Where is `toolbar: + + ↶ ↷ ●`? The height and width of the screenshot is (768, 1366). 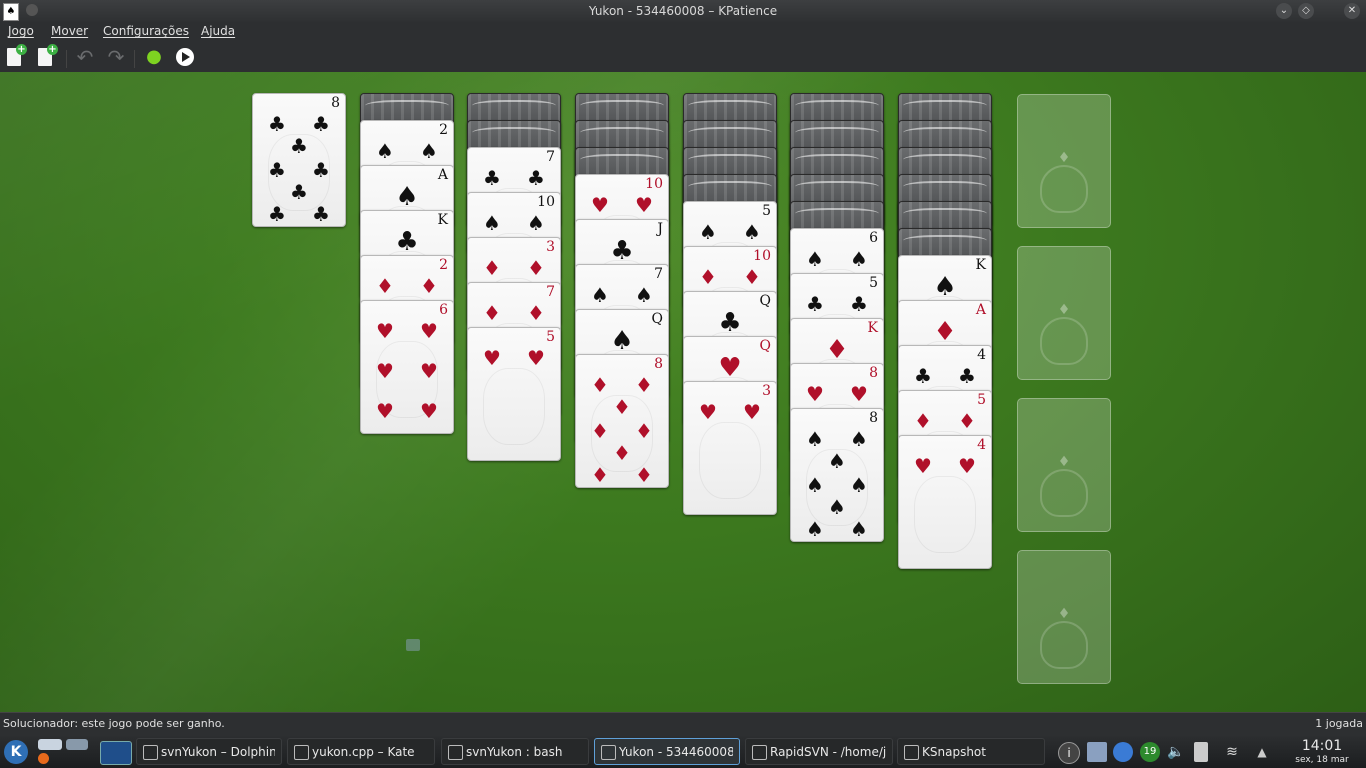
toolbar: + + ↶ ↷ ● is located at coordinates (683, 57).